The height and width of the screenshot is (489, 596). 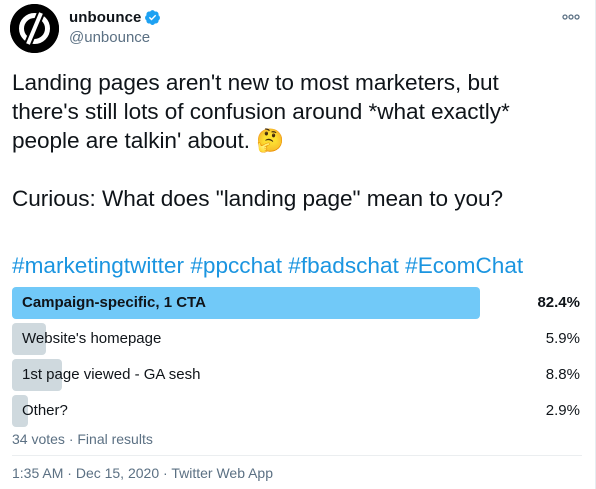 What do you see at coordinates (297, 455) in the screenshot?
I see `divider` at bounding box center [297, 455].